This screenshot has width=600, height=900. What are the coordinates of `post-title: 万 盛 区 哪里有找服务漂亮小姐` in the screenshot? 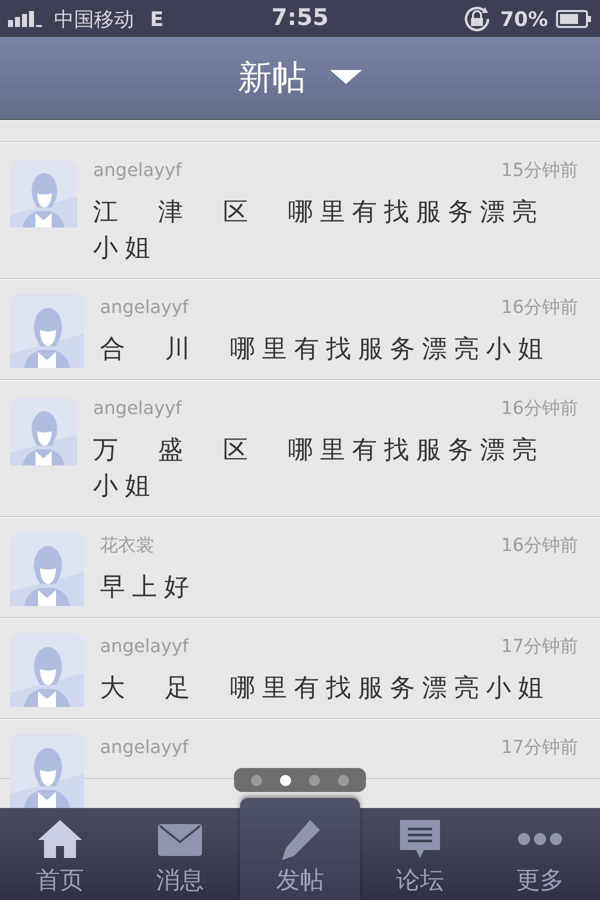 It's located at (325, 474).